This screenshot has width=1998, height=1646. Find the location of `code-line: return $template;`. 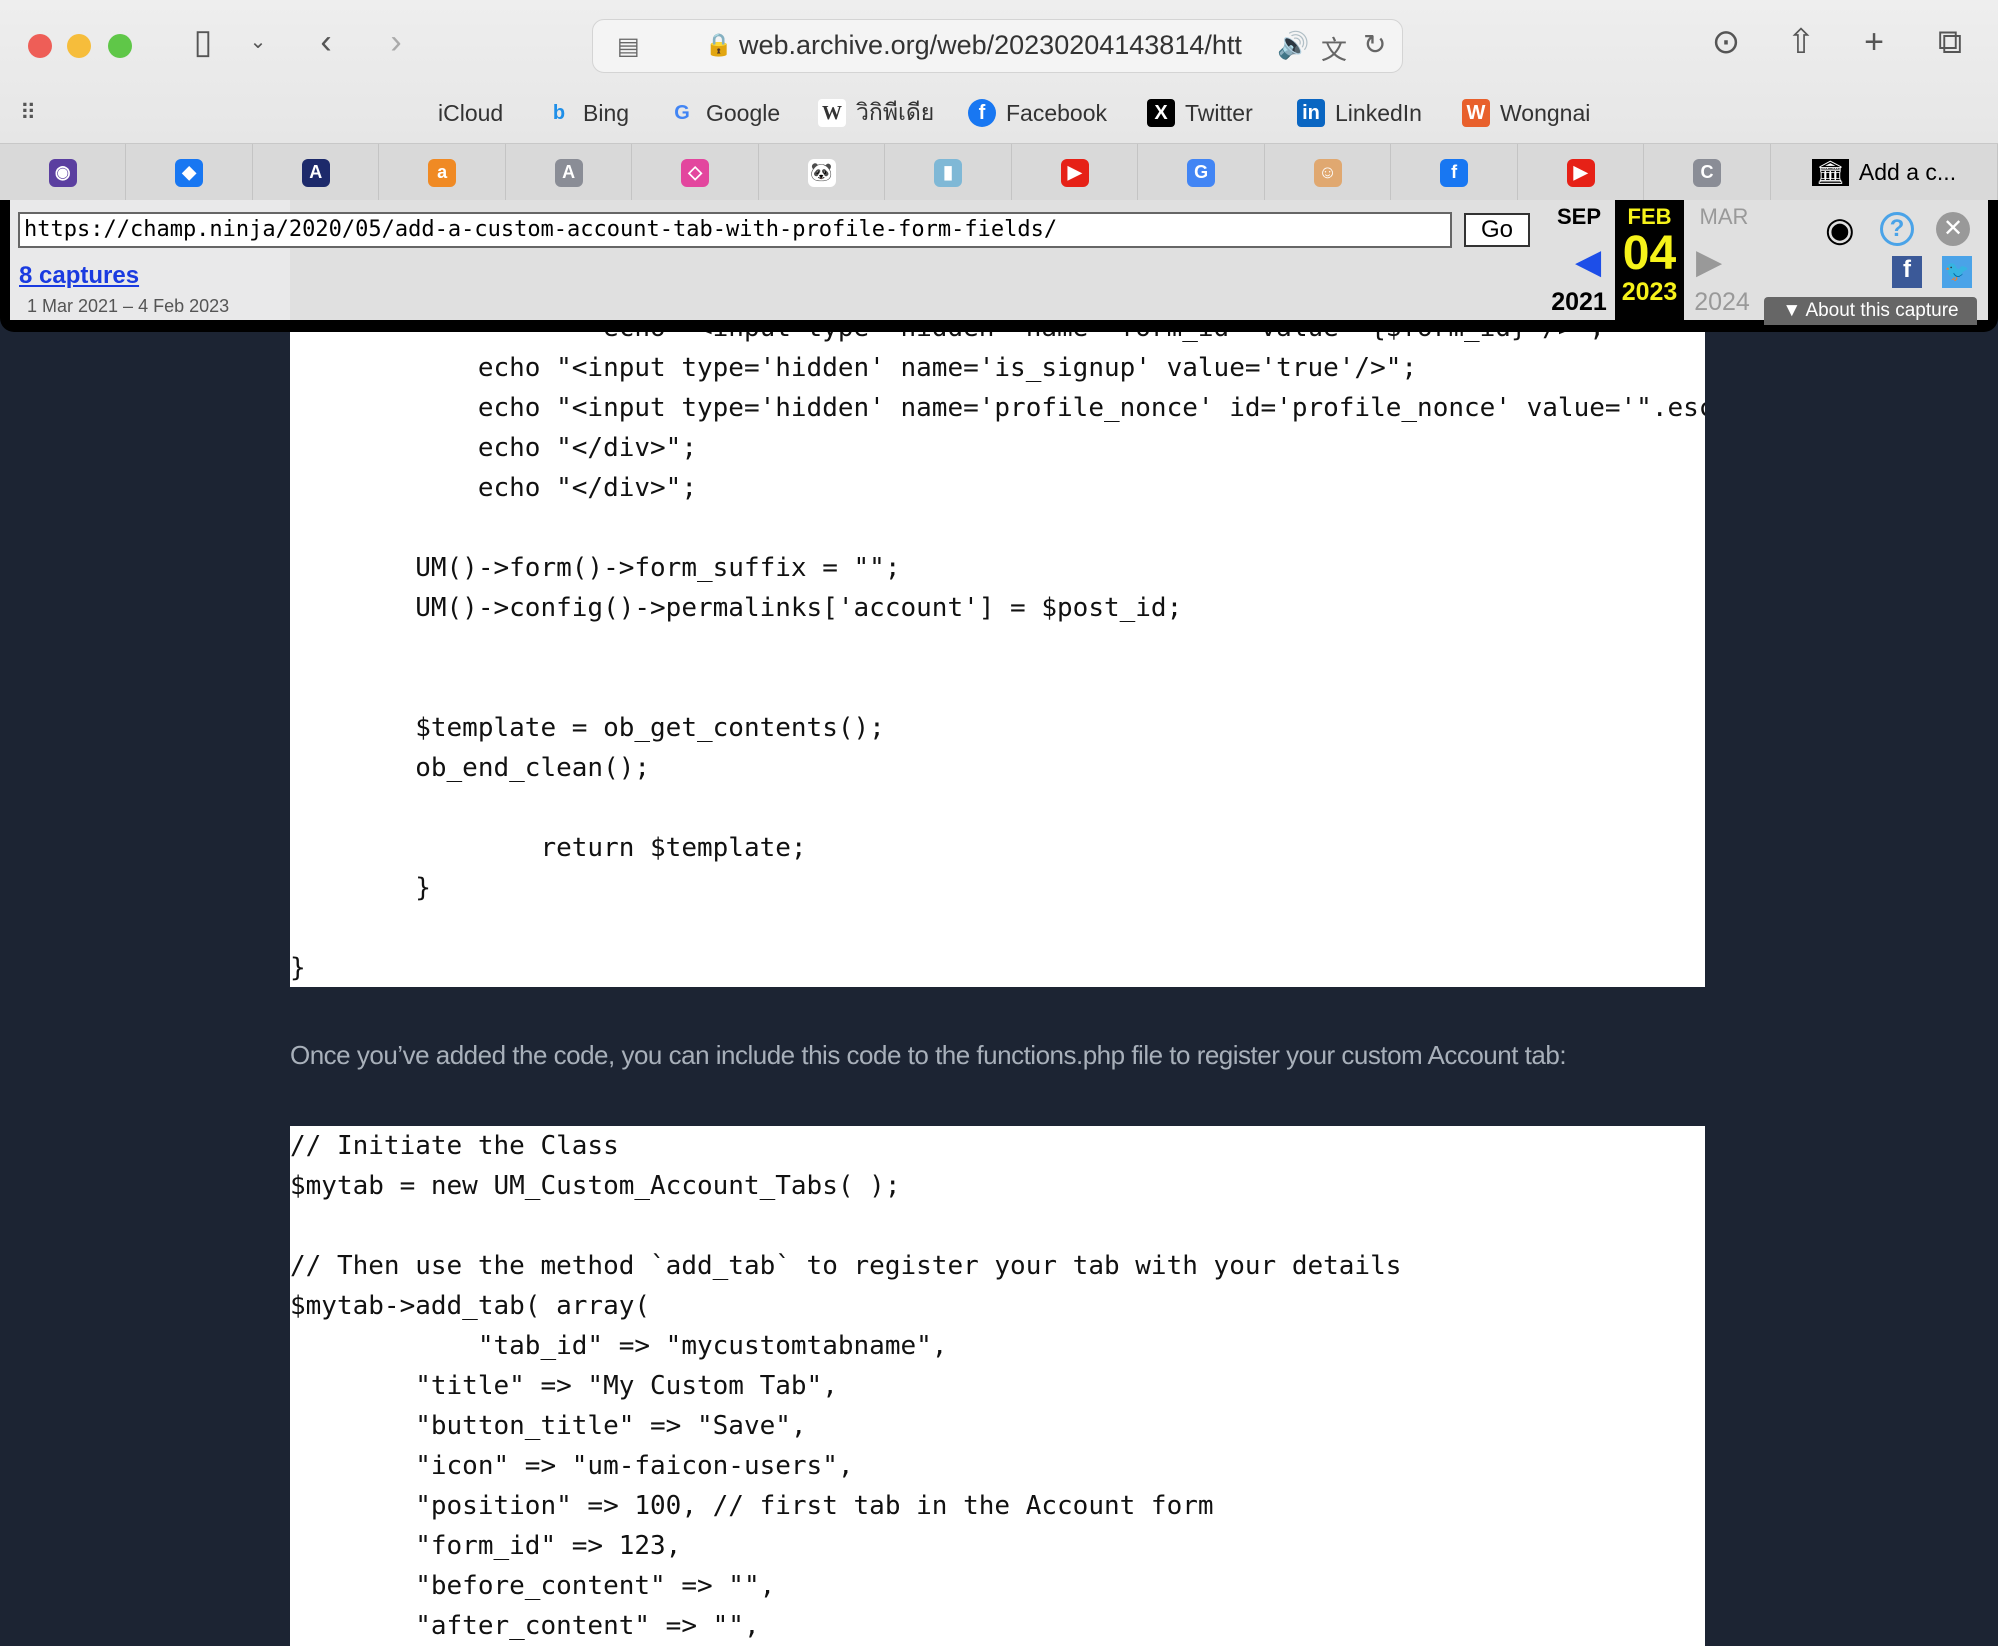

code-line: return $template; is located at coordinates (548, 848).